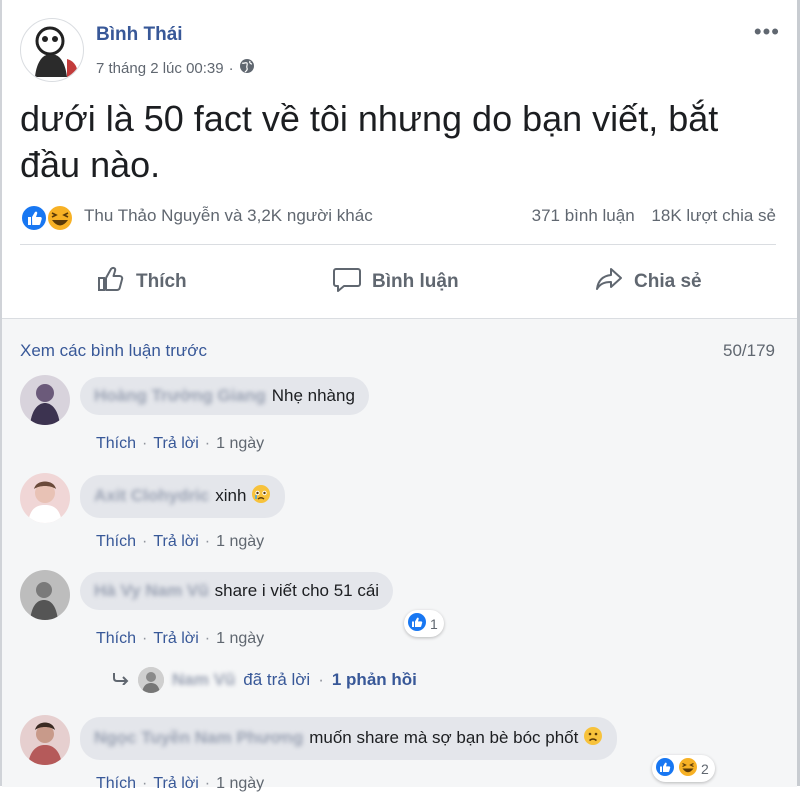 This screenshot has width=800, height=793. Describe the element at coordinates (400, 51) in the screenshot. I see `post-header: Bình Thái 7 tháng 2 lúc 00:39 · •••` at that location.